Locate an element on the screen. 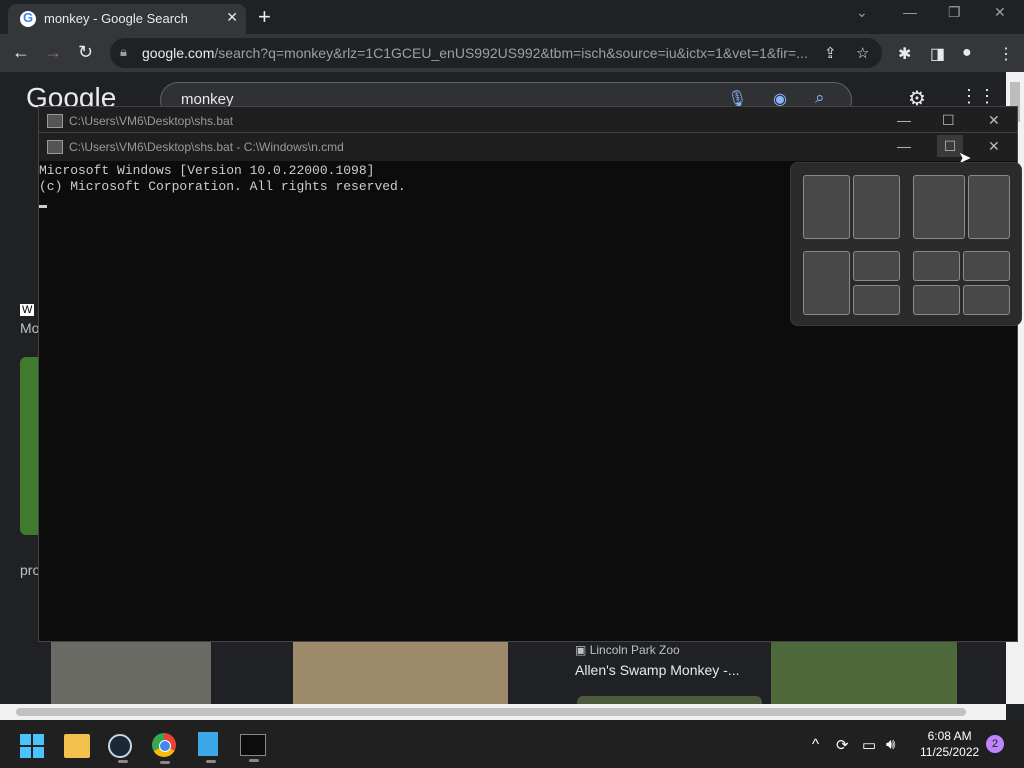 The height and width of the screenshot is (768, 1024). windows-logo-icon is located at coordinates (25, 739).